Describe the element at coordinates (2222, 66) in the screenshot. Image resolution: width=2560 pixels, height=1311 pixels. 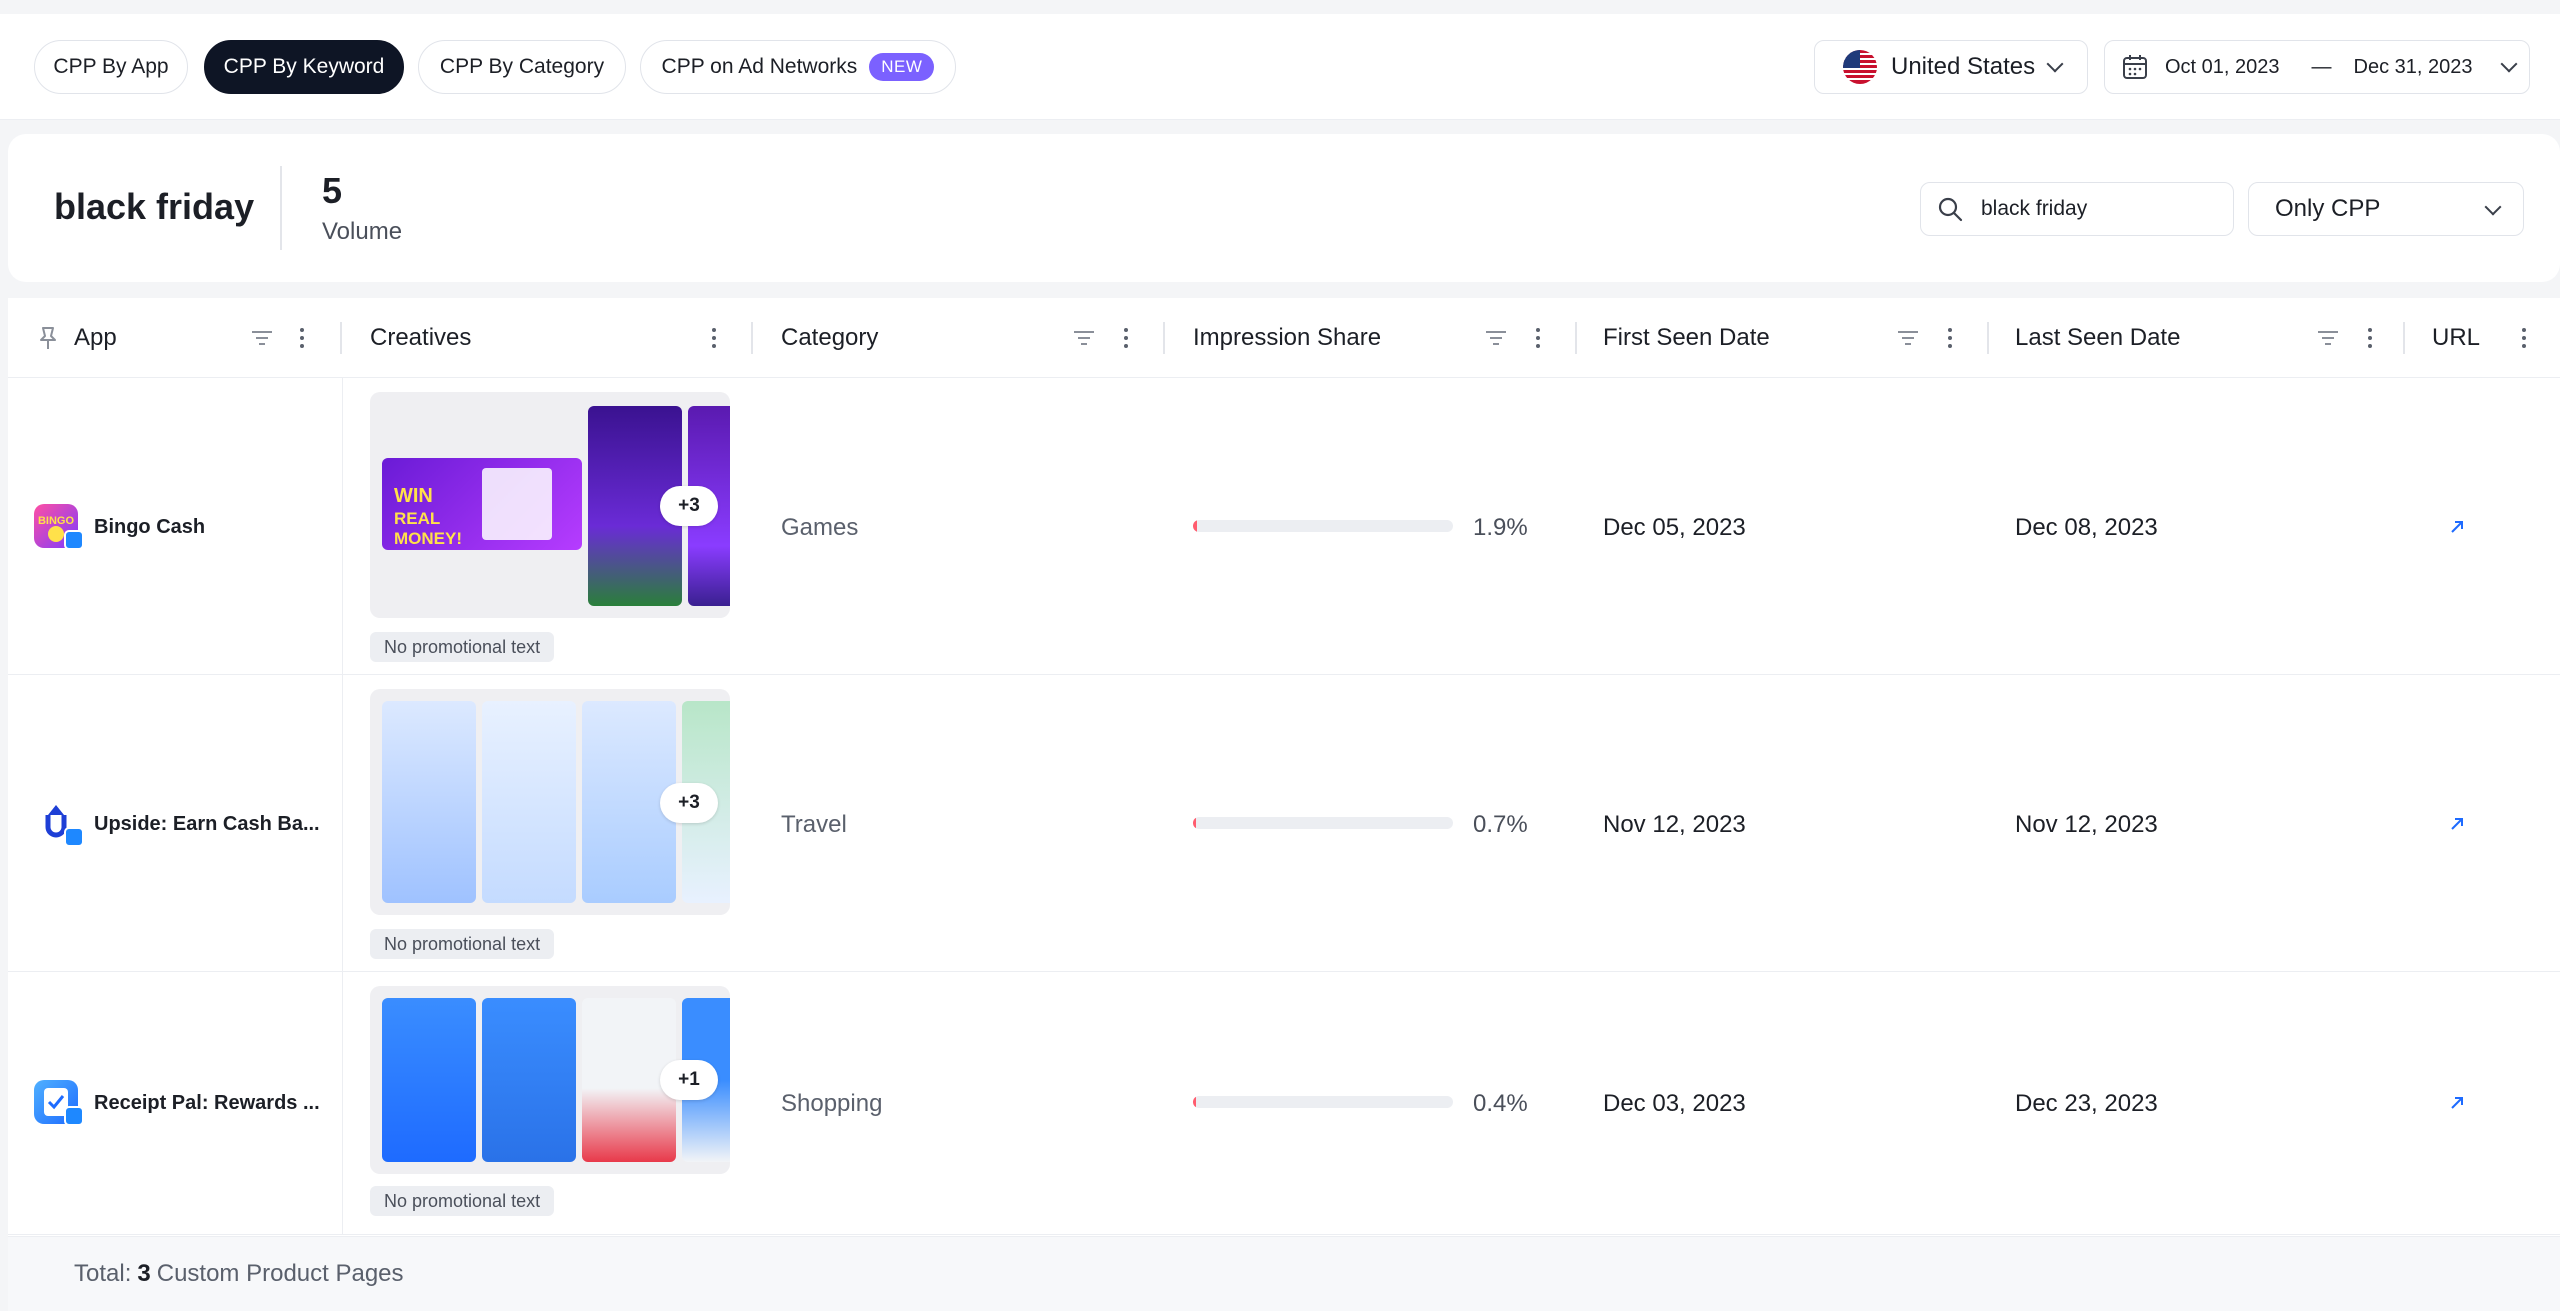
I see `date-start: Oct 01, 2023` at that location.